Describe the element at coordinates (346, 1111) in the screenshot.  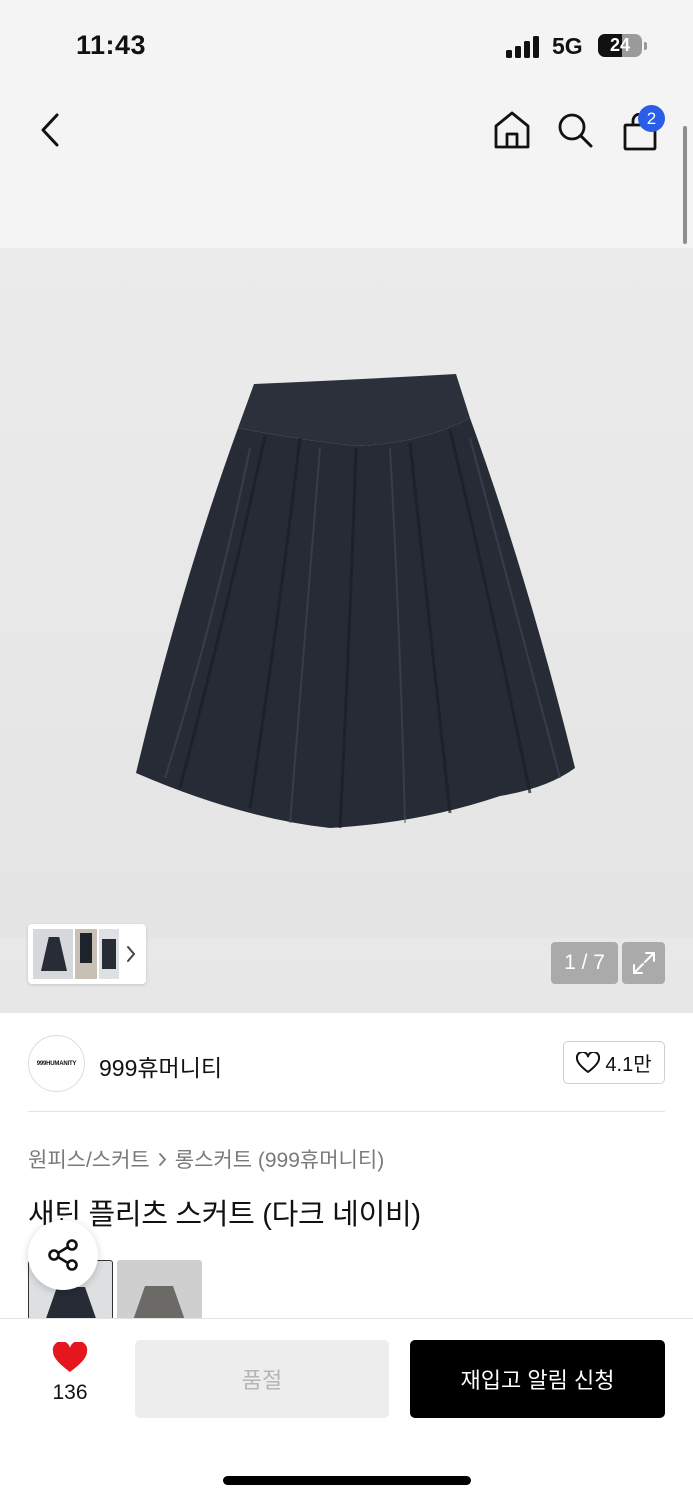
I see `divider` at that location.